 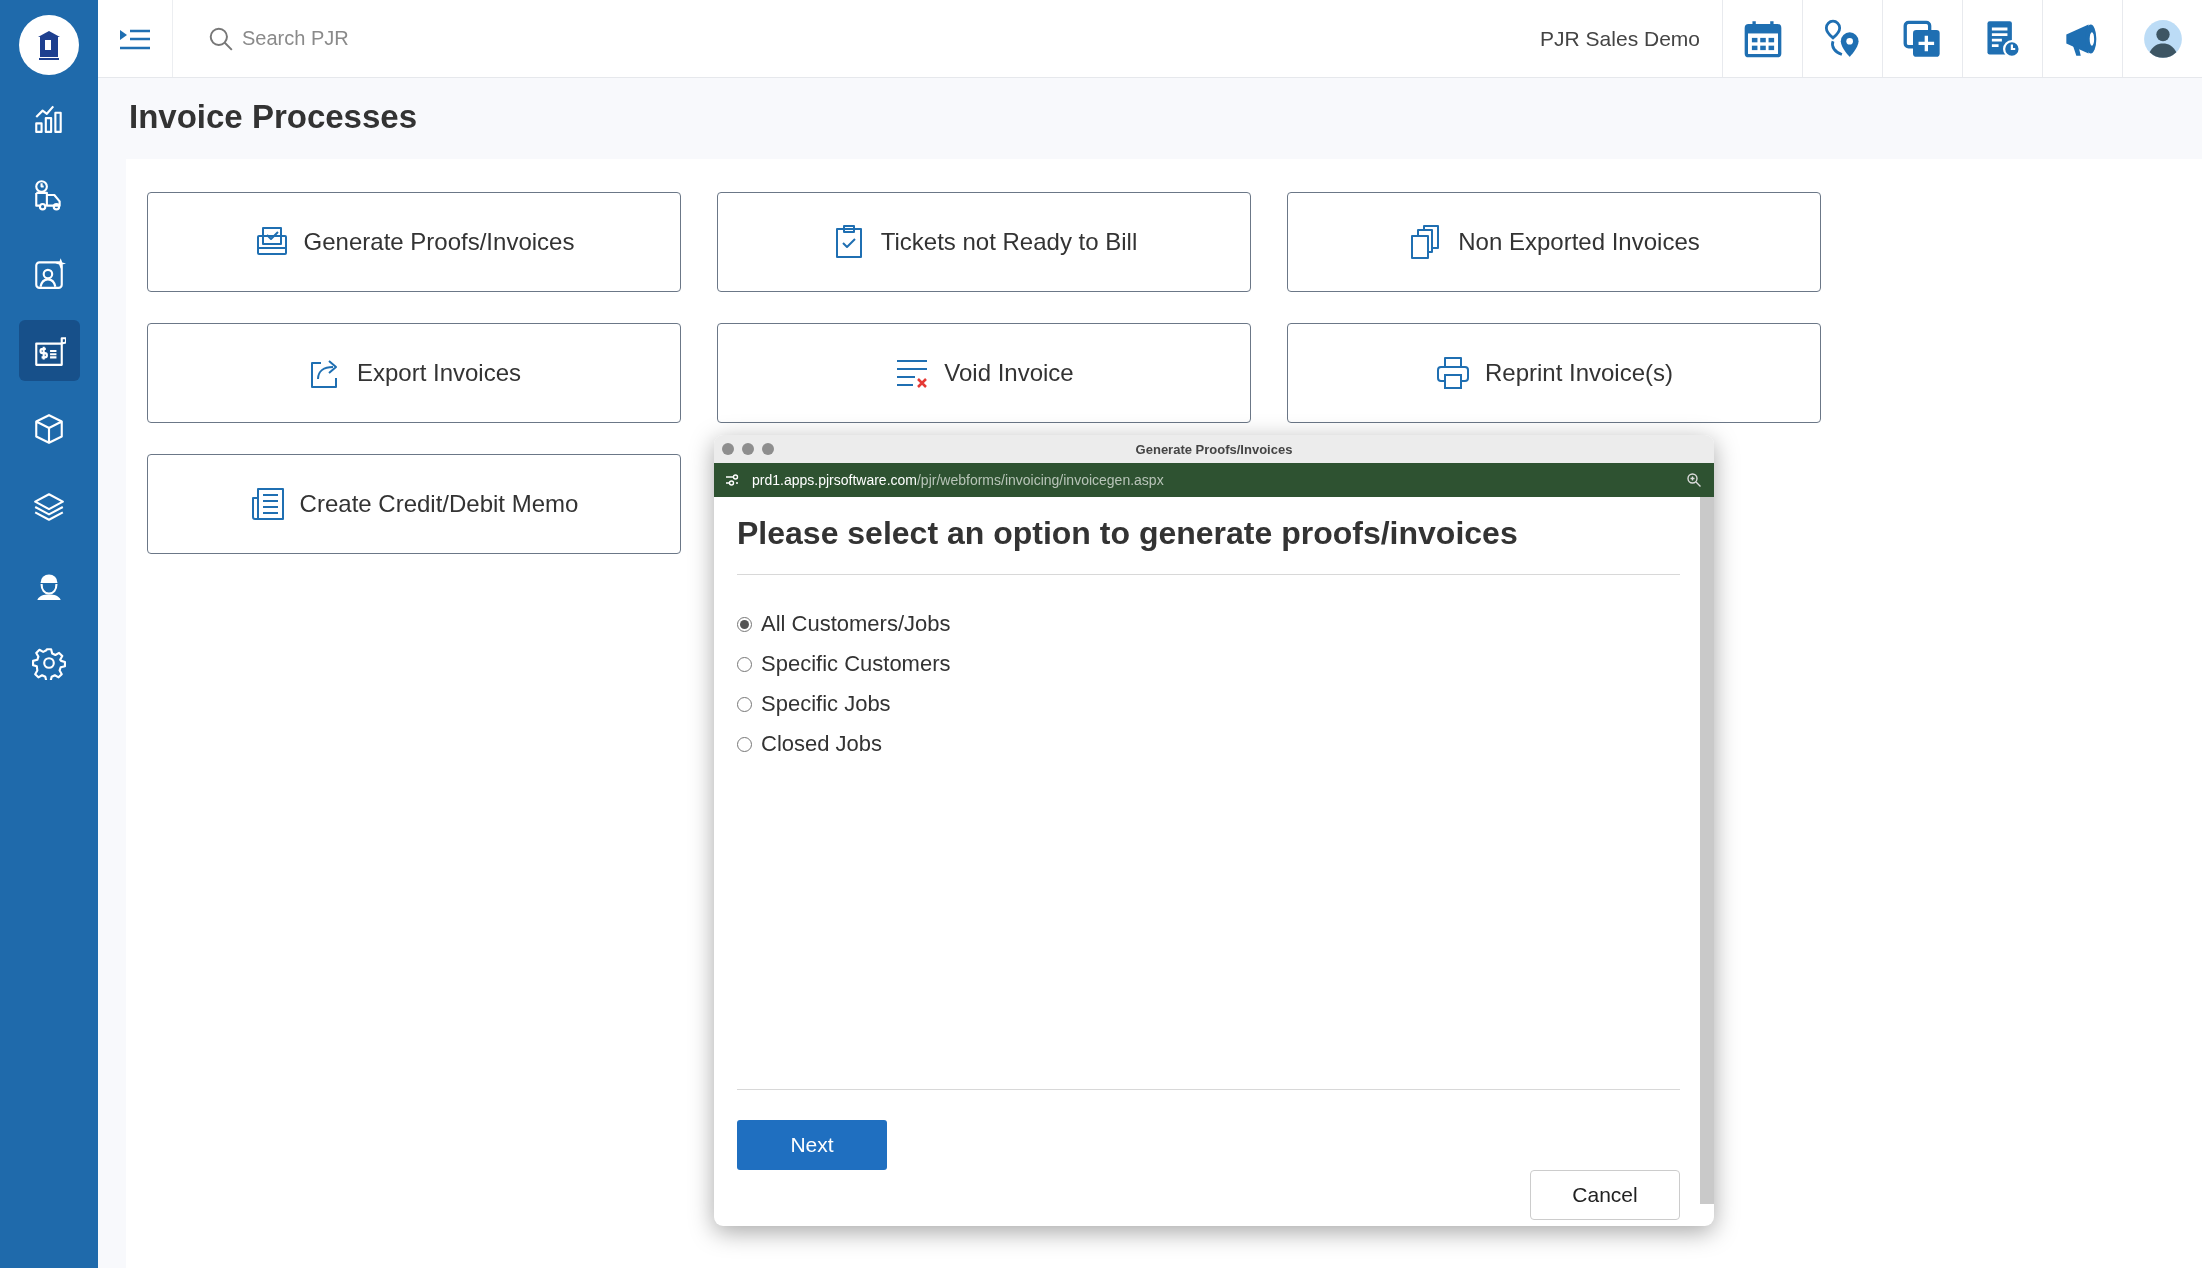 I want to click on scrollbar, so click(x=1707, y=850).